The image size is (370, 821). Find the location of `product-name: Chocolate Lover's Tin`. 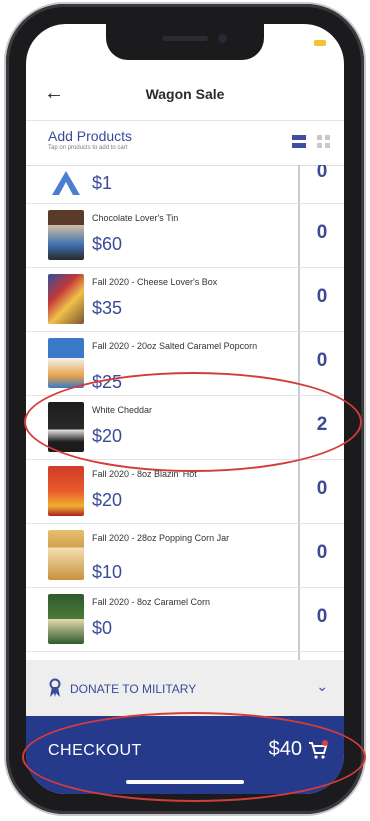

product-name: Chocolate Lover's Tin is located at coordinates (135, 218).